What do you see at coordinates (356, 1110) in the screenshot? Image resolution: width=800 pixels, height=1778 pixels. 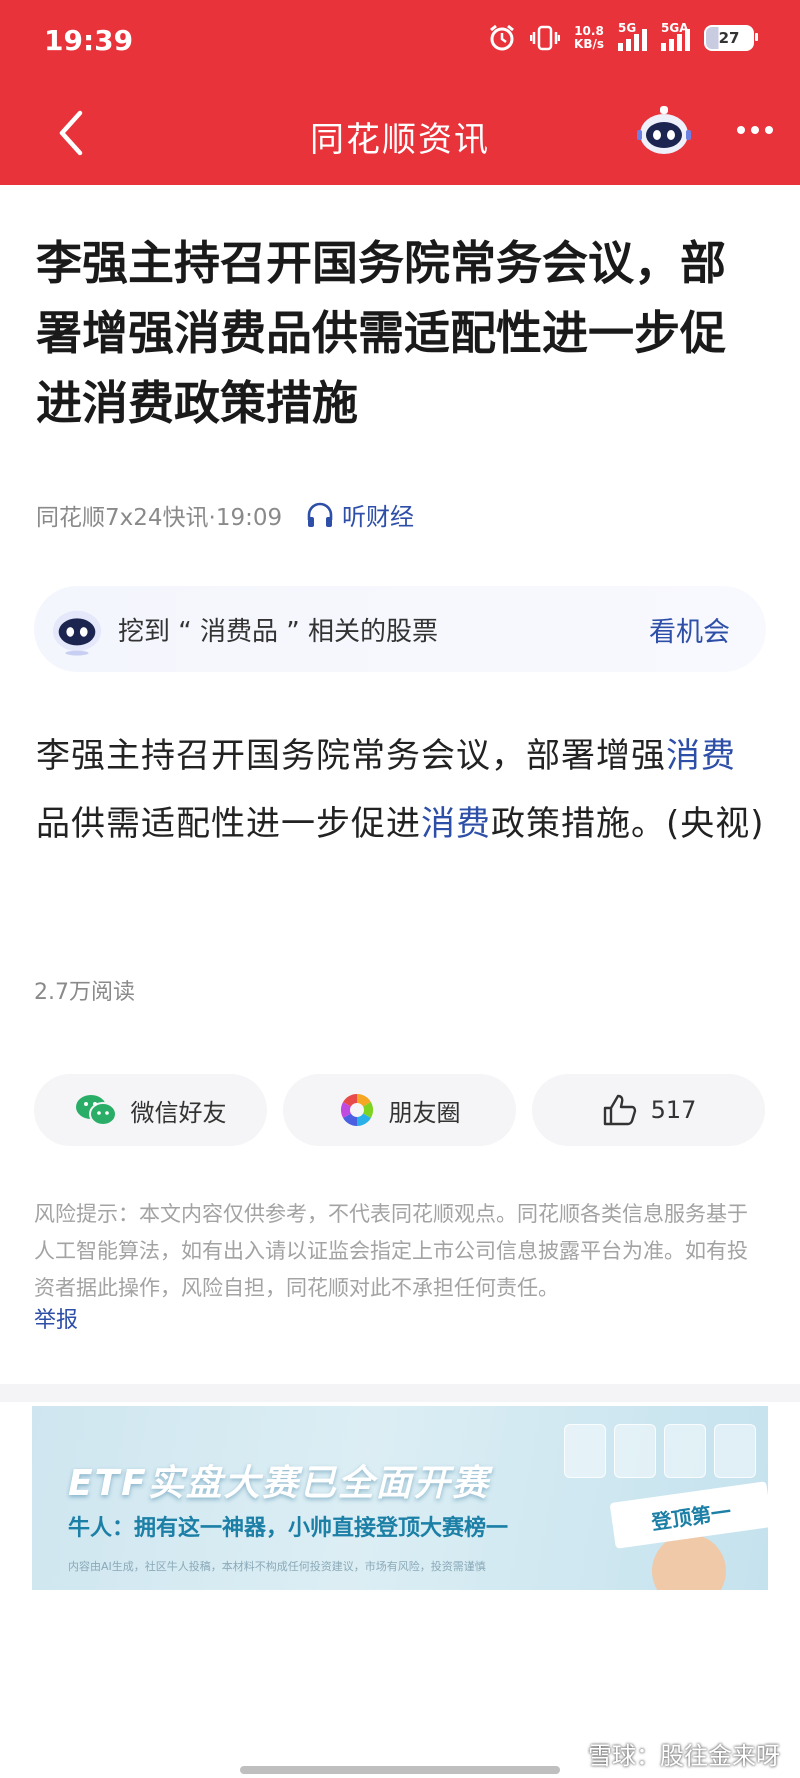 I see `moments-icon` at bounding box center [356, 1110].